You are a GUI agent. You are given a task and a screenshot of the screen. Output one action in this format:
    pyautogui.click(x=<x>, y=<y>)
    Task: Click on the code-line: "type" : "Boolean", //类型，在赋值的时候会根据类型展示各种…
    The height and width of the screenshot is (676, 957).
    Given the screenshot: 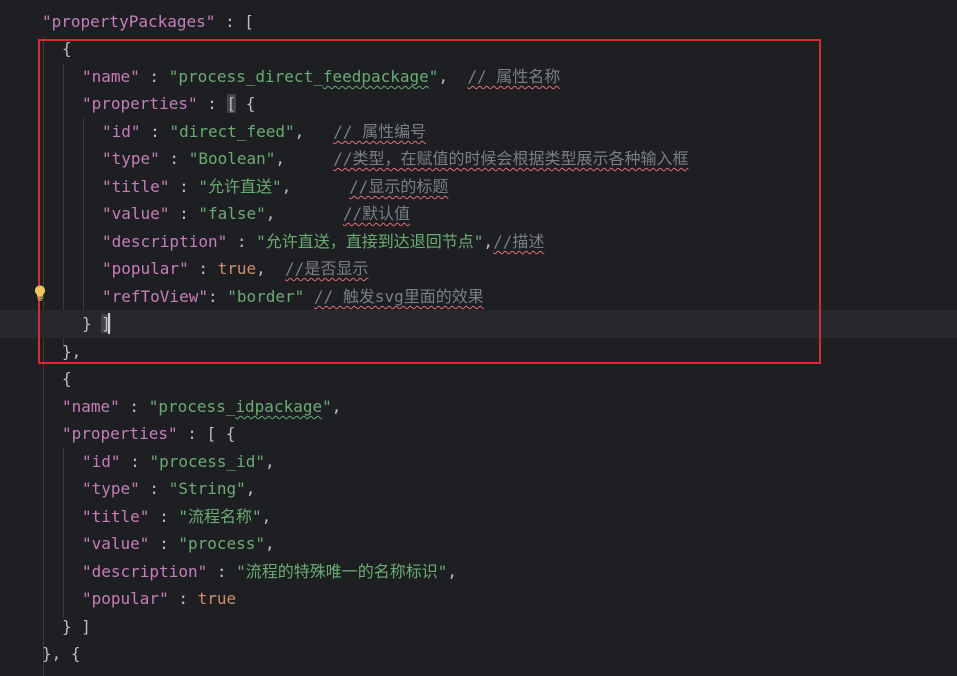 What is the action you would take?
    pyautogui.click(x=478, y=159)
    